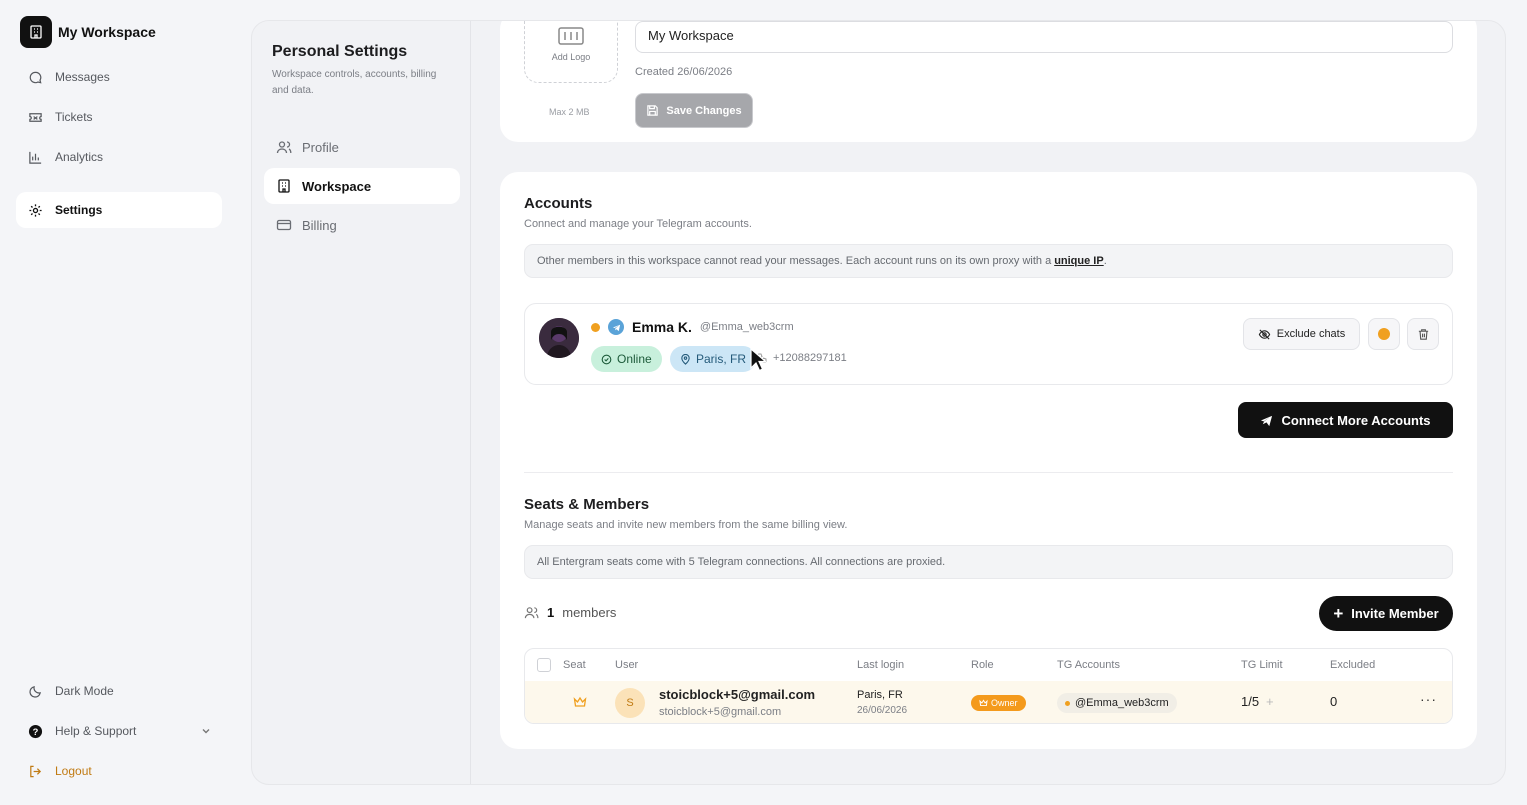 The width and height of the screenshot is (1527, 805). I want to click on help-support-label: Help & Support, so click(96, 731).